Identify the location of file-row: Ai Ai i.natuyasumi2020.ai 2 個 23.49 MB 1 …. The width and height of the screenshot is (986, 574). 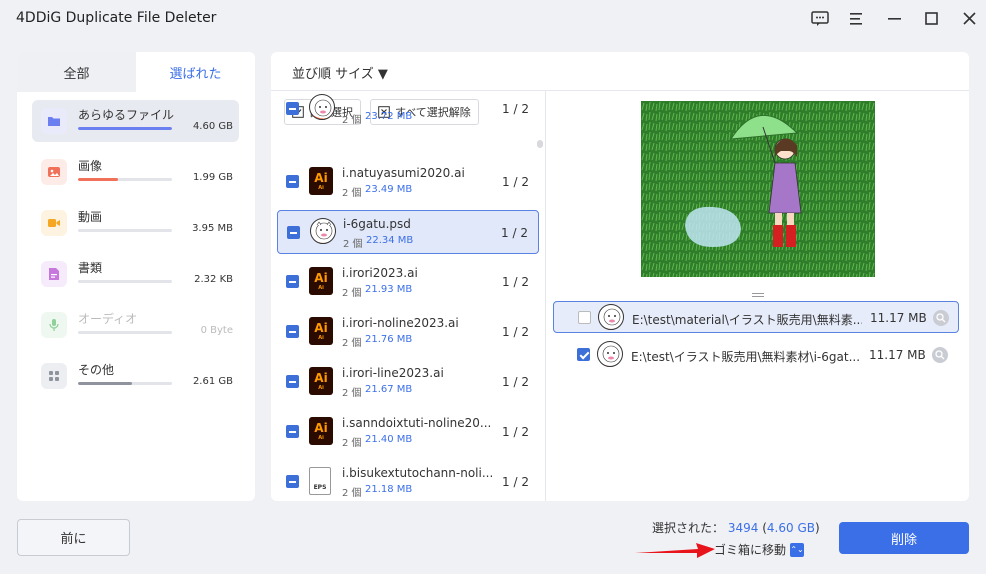
(408, 182).